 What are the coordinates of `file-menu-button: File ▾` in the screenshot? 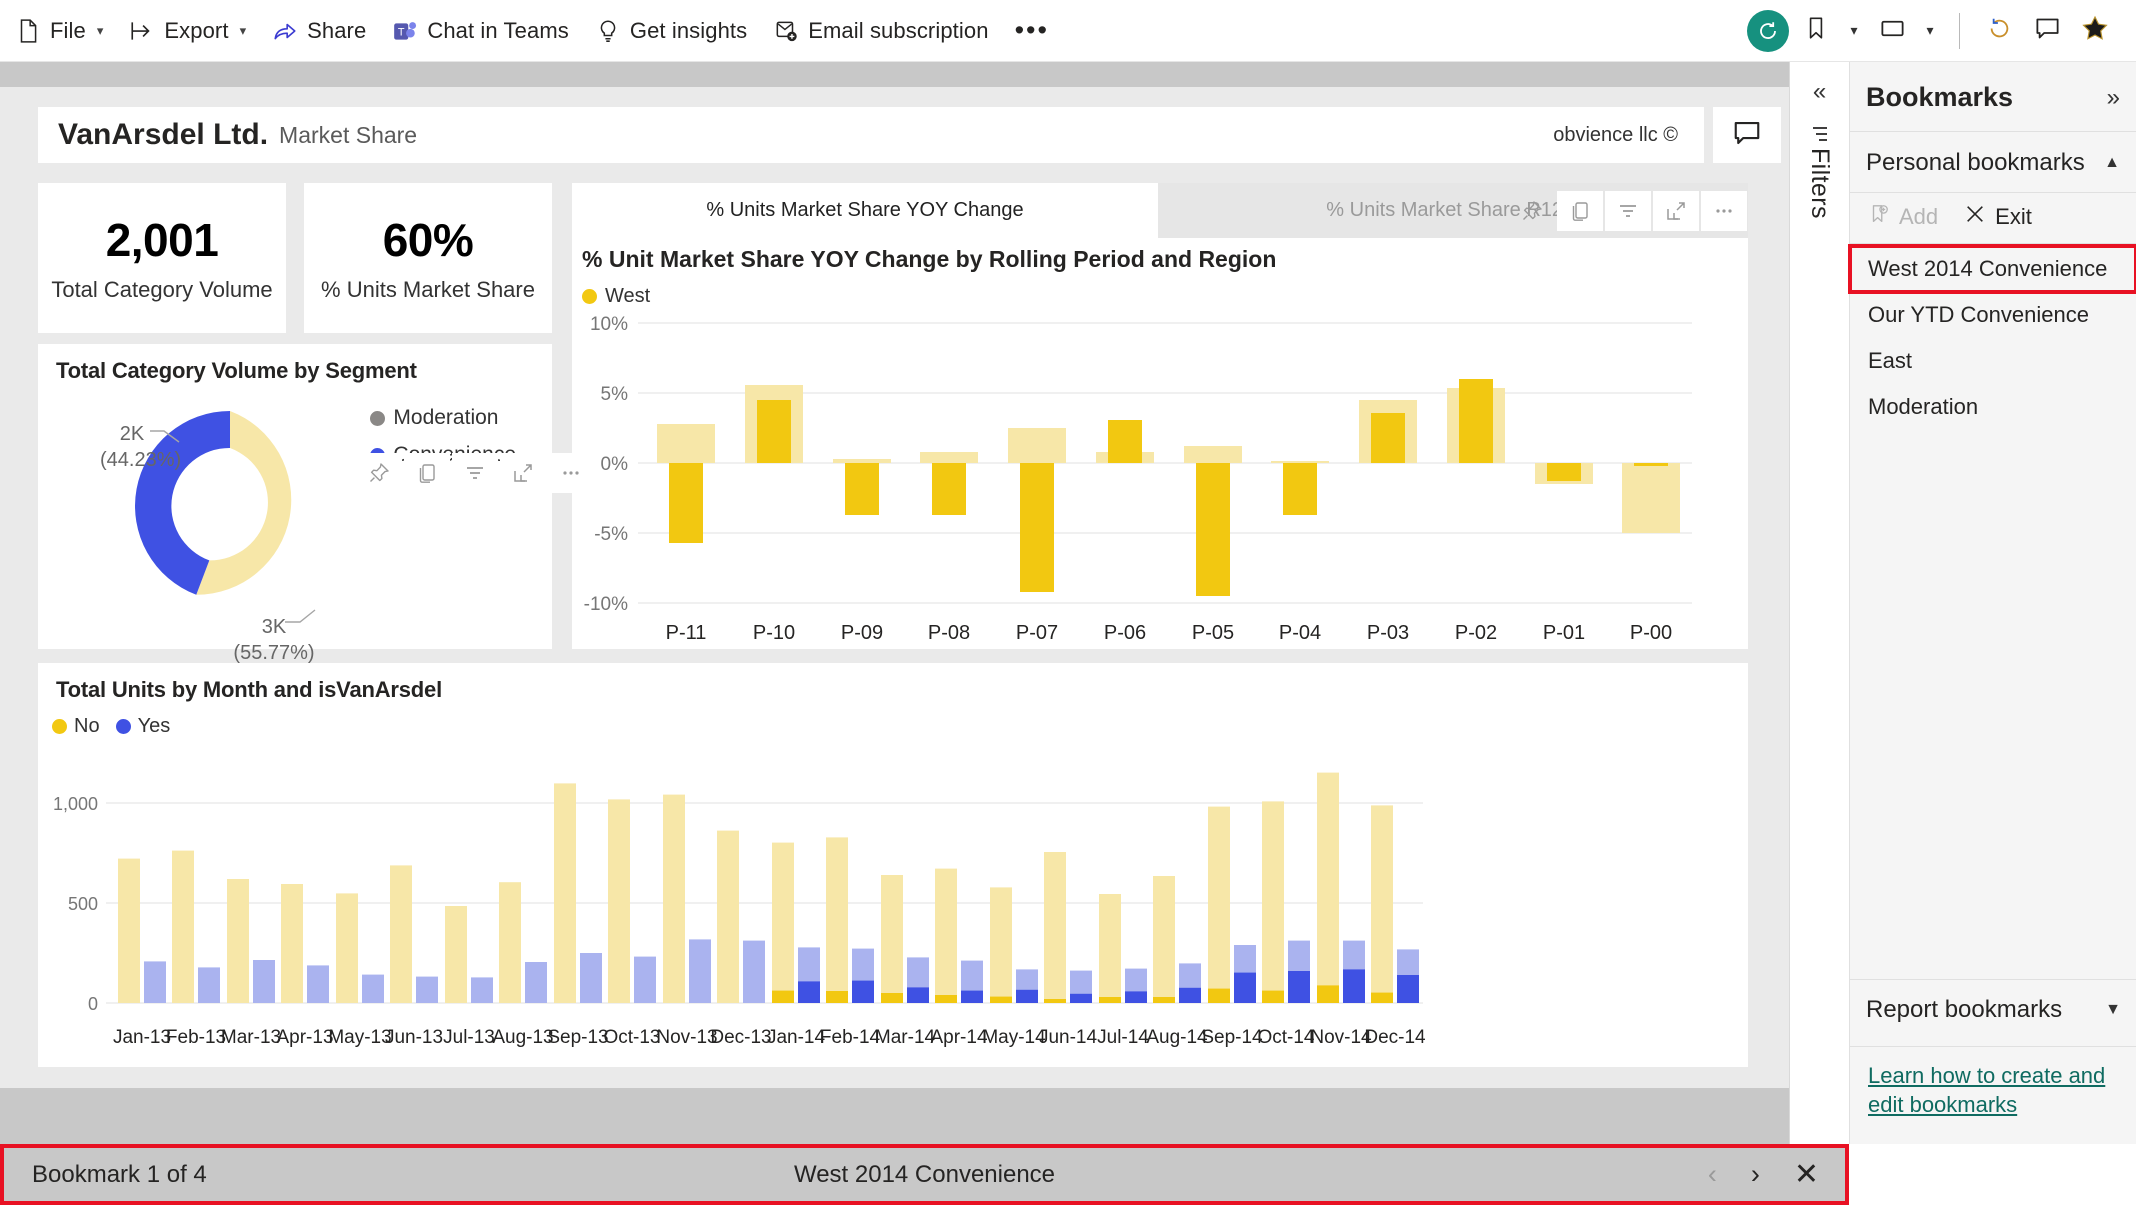 It's located at (59, 31).